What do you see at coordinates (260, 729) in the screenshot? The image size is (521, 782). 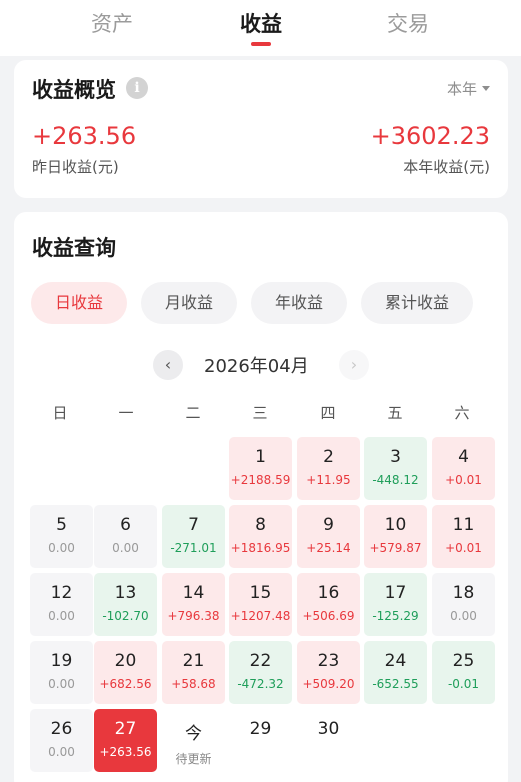 I see `calendar-day-number: 29` at bounding box center [260, 729].